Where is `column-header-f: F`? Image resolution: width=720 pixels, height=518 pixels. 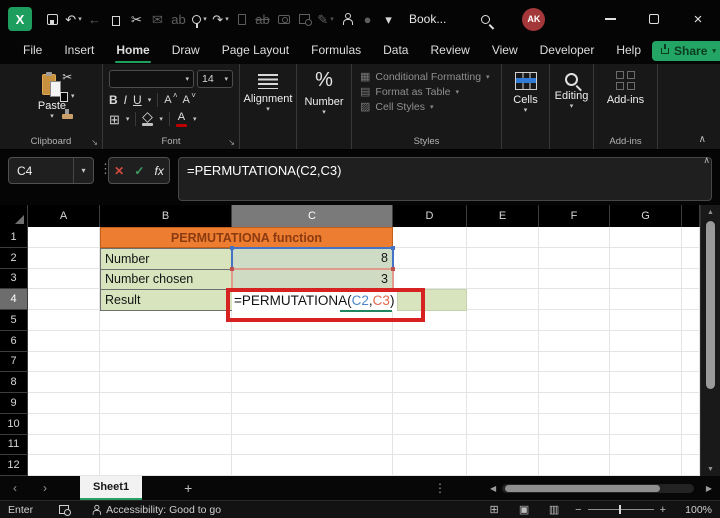 column-header-f: F is located at coordinates (574, 216).